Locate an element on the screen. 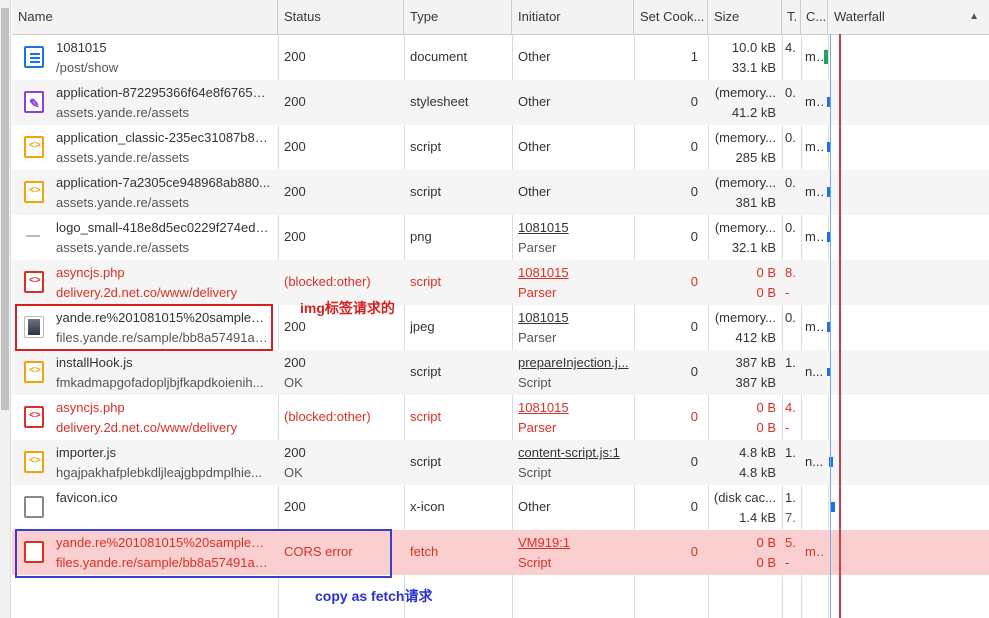 This screenshot has width=989, height=618. size-cell: (memory... 412 kB is located at coordinates (745, 327).